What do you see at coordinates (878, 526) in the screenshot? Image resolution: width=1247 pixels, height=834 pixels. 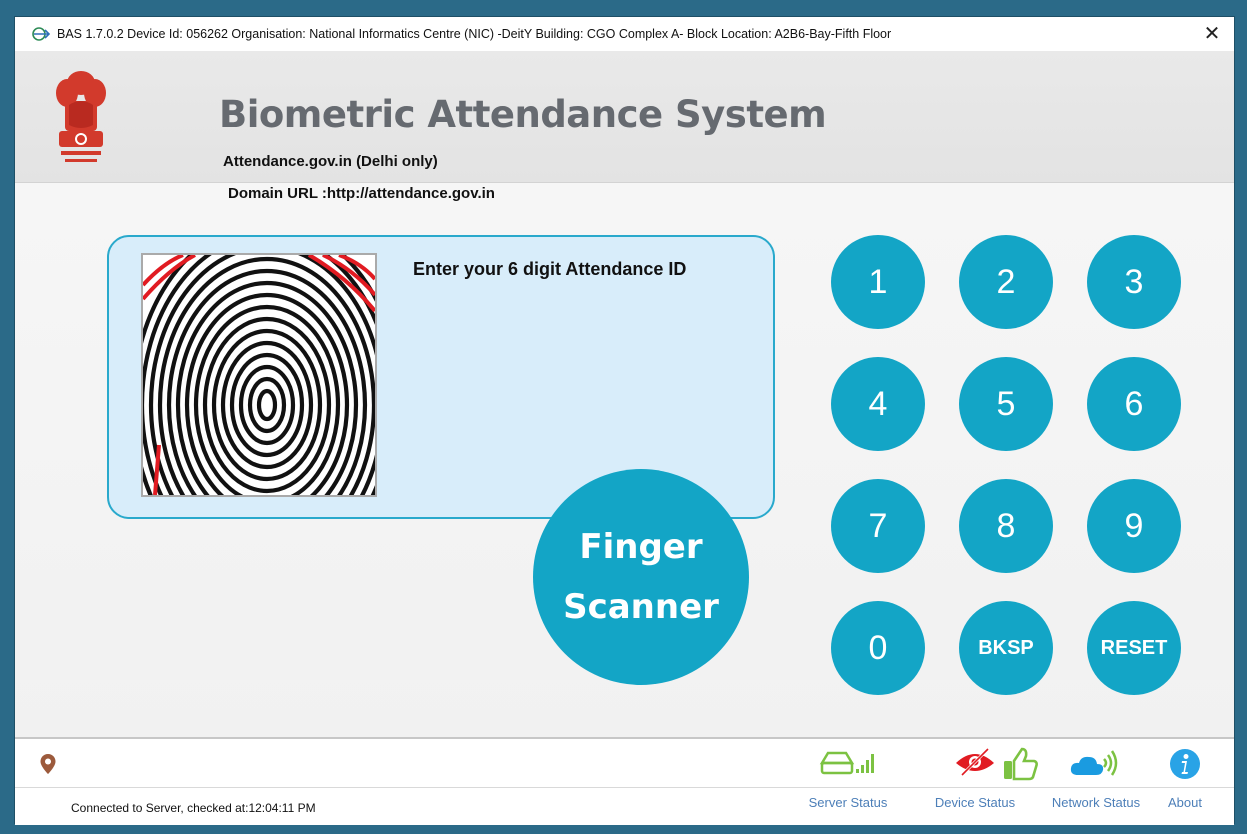 I see `key-7: 7` at bounding box center [878, 526].